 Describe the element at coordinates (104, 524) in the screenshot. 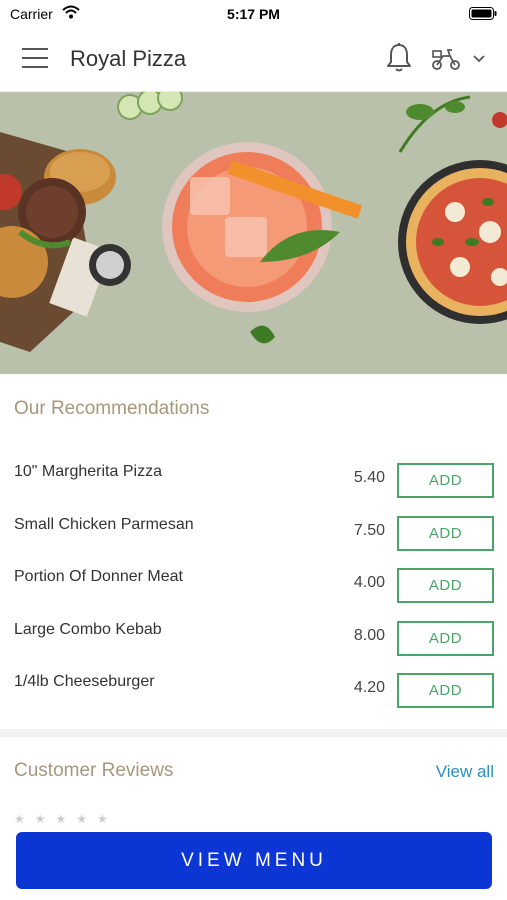

I see `item-name: Small Chicken Parmesan` at that location.